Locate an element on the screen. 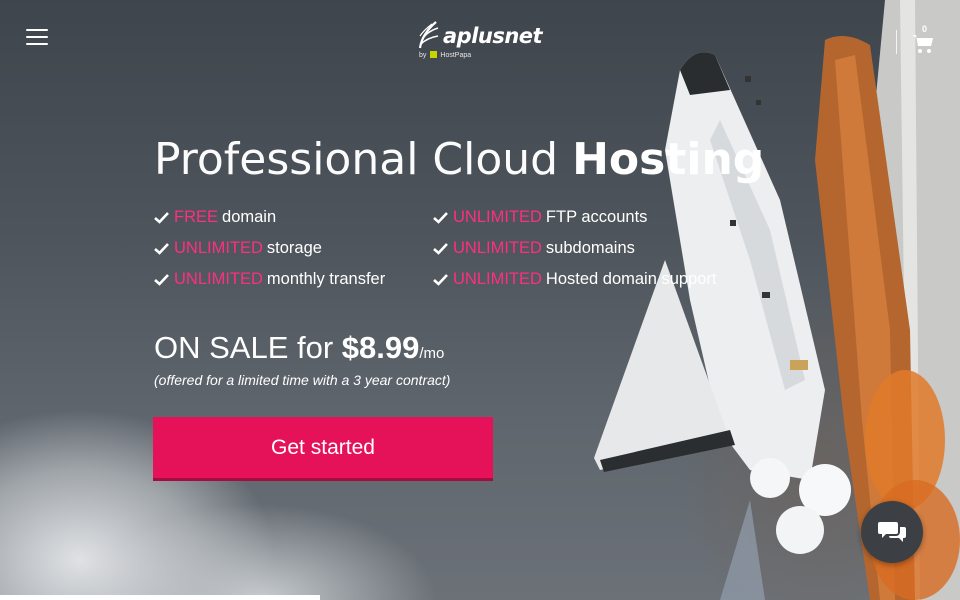  sale-price: ON SALE for $8.99/mo is located at coordinates (299, 348).